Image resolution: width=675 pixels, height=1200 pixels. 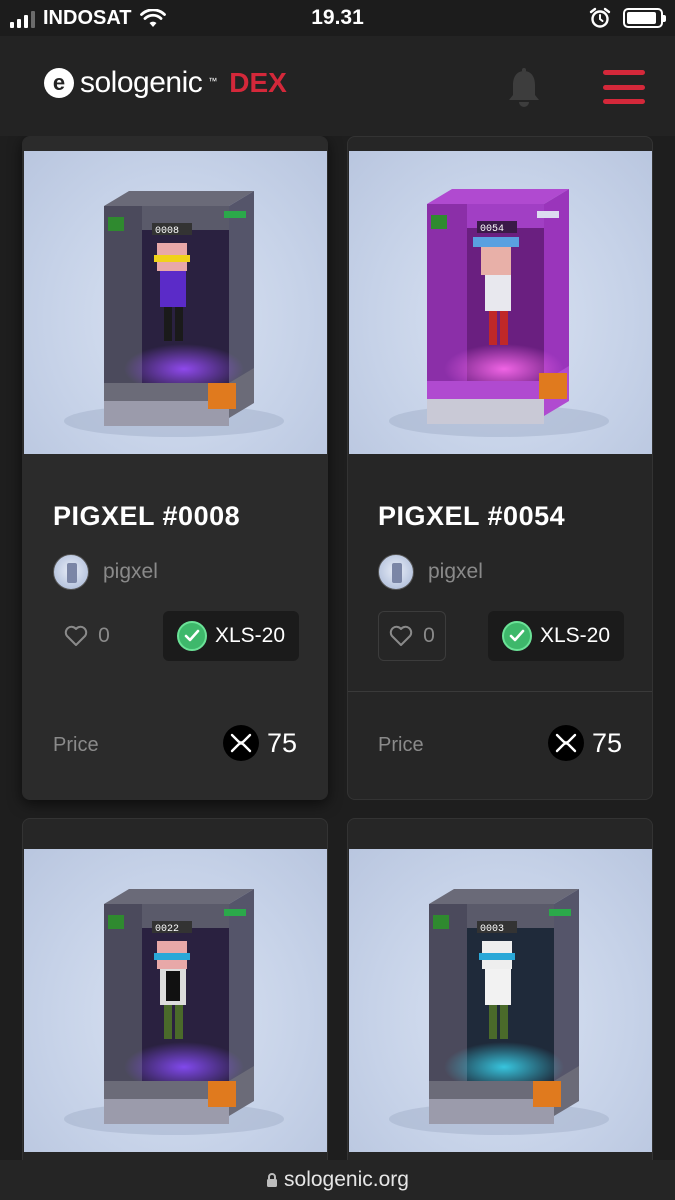 What do you see at coordinates (471, 516) in the screenshot?
I see `nft-title: PIGXEL #0054` at bounding box center [471, 516].